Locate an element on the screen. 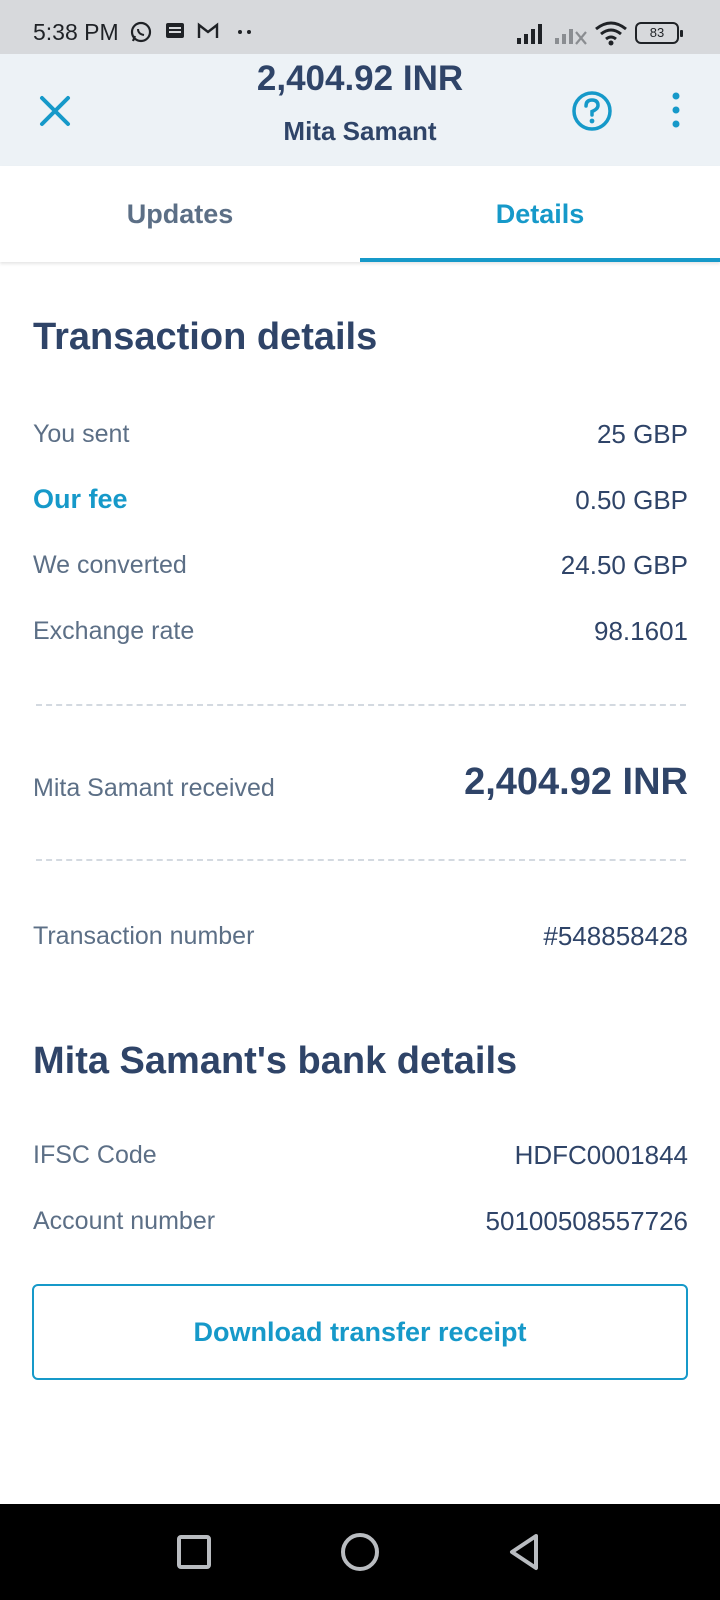 The image size is (720, 1600). transaction-number-value: #548858428 is located at coordinates (615, 936).